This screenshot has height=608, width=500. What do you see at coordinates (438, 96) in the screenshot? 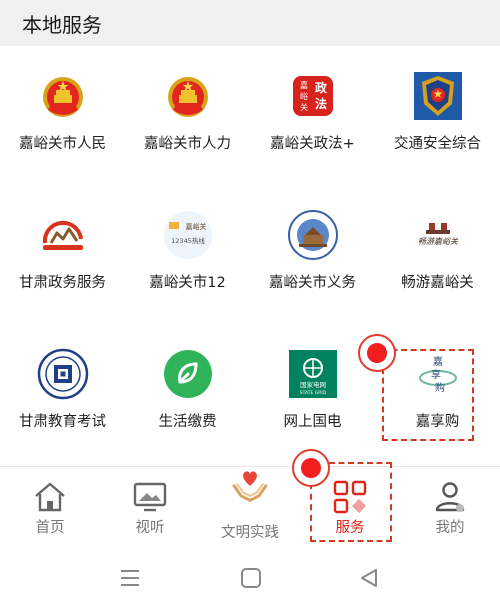
I see `police-badge-icon` at bounding box center [438, 96].